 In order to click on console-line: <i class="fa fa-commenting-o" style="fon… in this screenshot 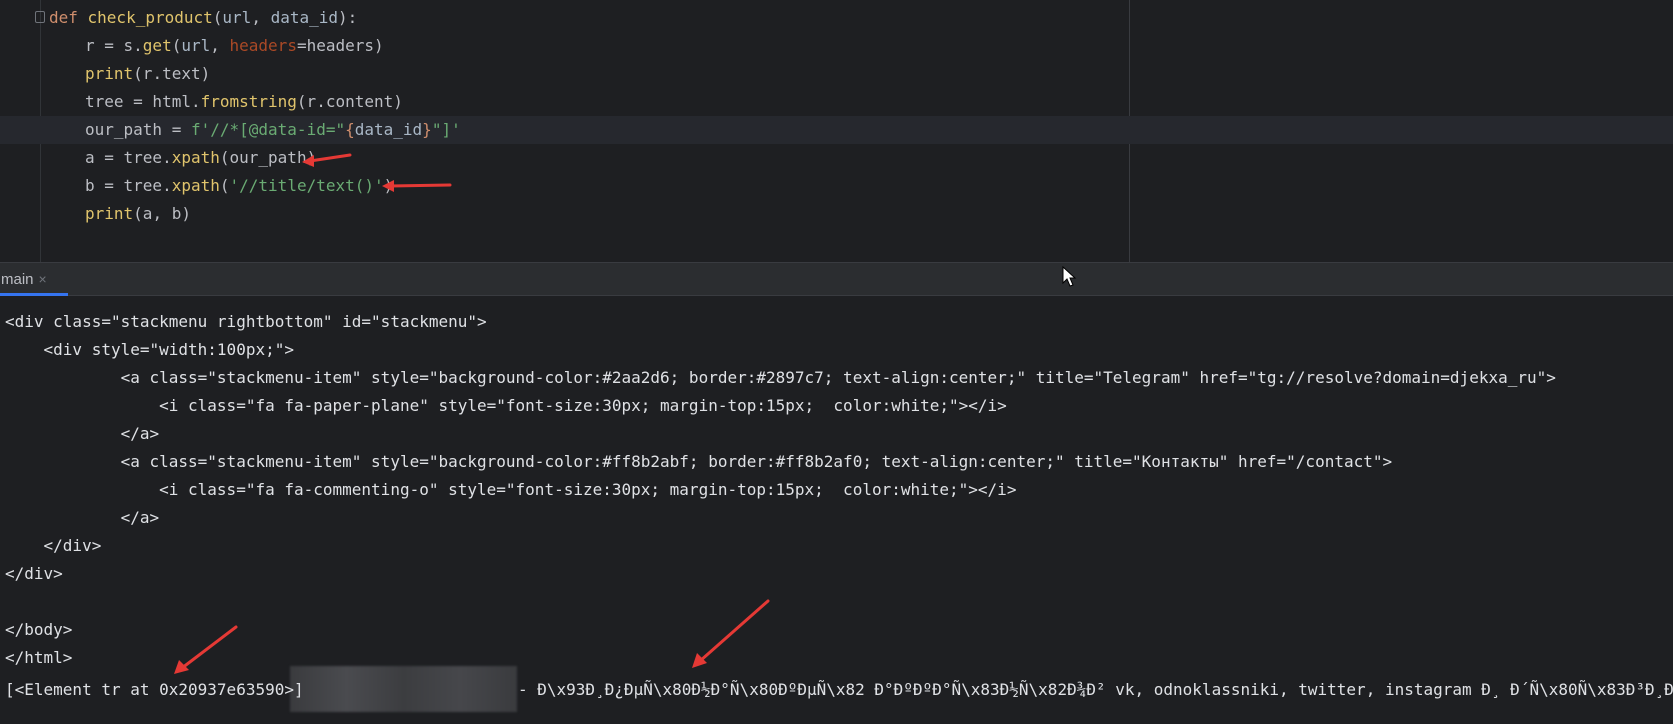, I will do `click(511, 489)`.